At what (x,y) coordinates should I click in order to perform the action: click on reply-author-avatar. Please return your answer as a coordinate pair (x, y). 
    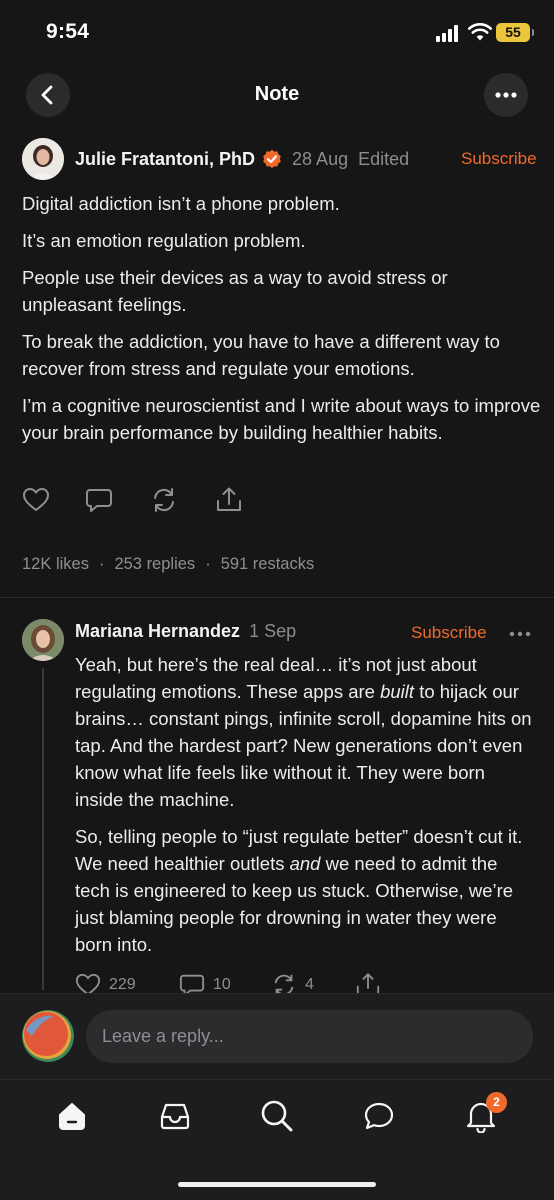
    Looking at the image, I should click on (43, 640).